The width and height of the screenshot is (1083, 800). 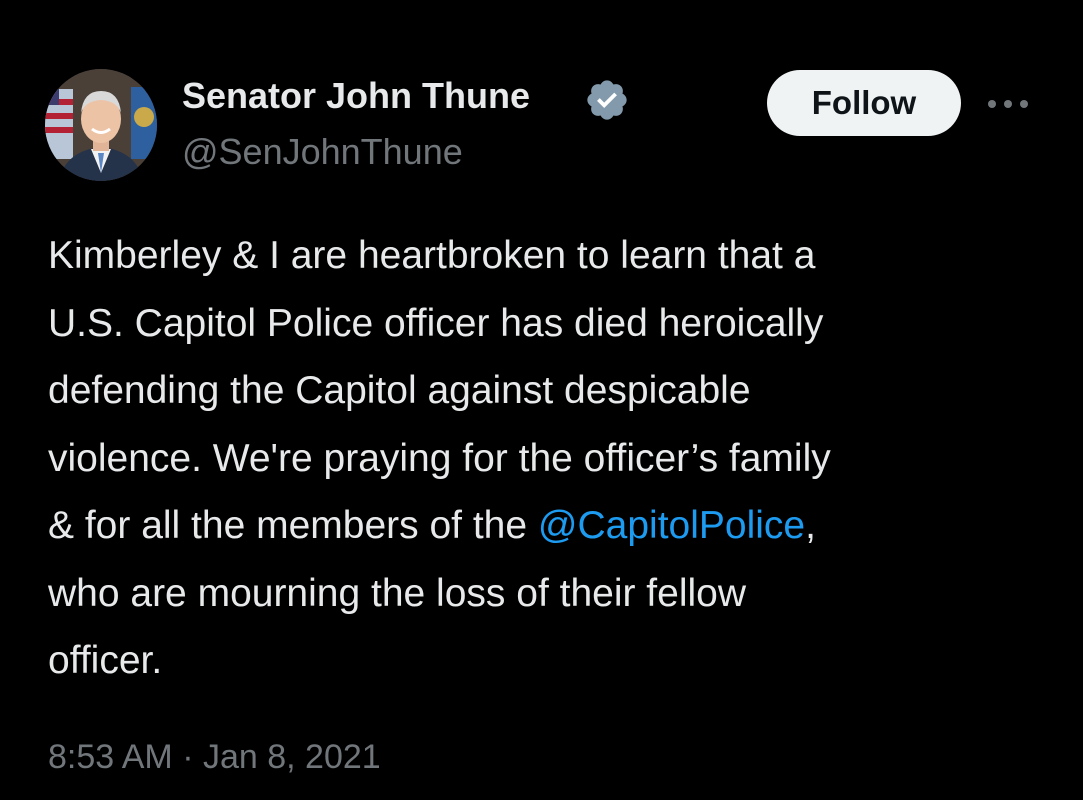 I want to click on tweet-line-text: ,, so click(x=810, y=525).